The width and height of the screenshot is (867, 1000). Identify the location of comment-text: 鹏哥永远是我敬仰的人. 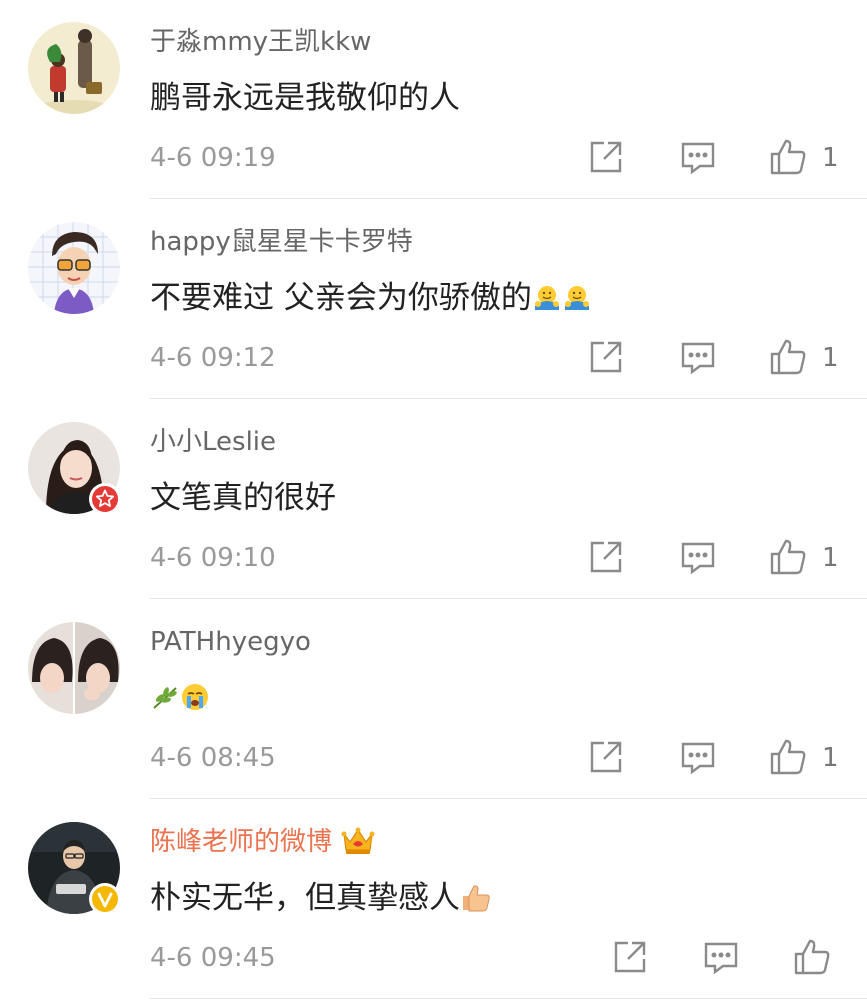
(305, 98).